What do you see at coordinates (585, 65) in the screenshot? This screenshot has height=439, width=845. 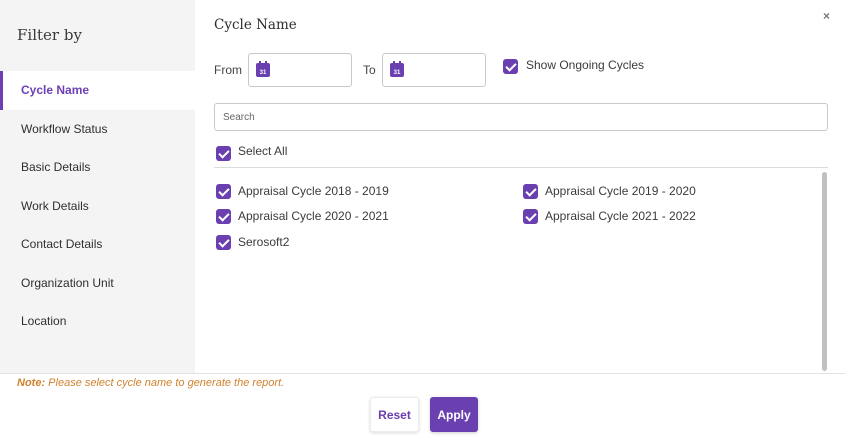 I see `show-ongoing-label: Show Ongoing Cycles` at bounding box center [585, 65].